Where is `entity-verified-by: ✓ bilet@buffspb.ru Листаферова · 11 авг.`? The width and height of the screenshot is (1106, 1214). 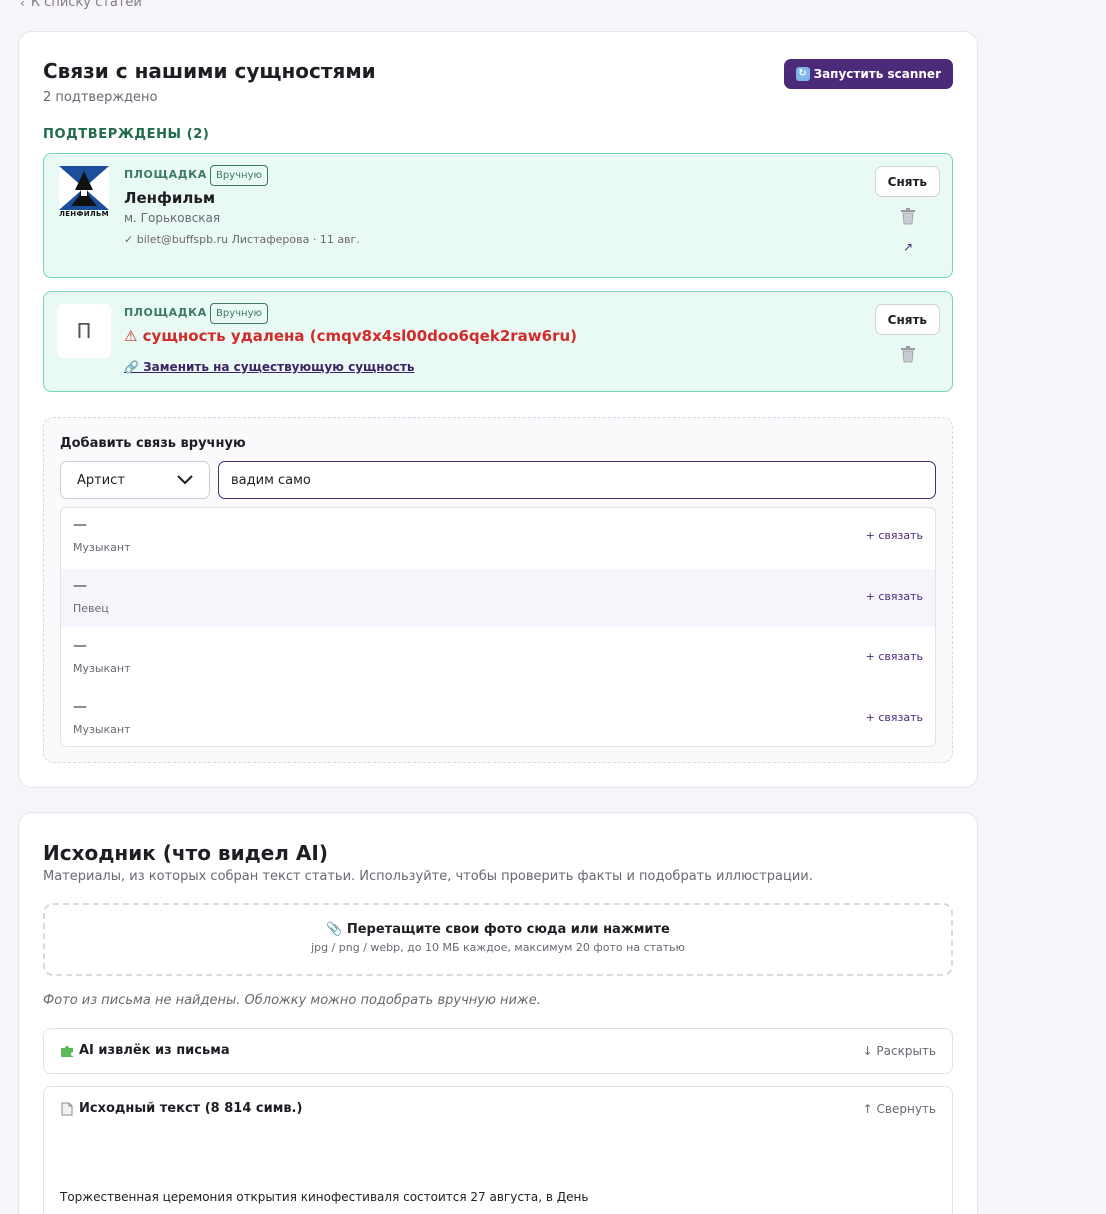 entity-verified-by: ✓ bilet@buffspb.ru Листаферова · 11 авг. is located at coordinates (242, 239).